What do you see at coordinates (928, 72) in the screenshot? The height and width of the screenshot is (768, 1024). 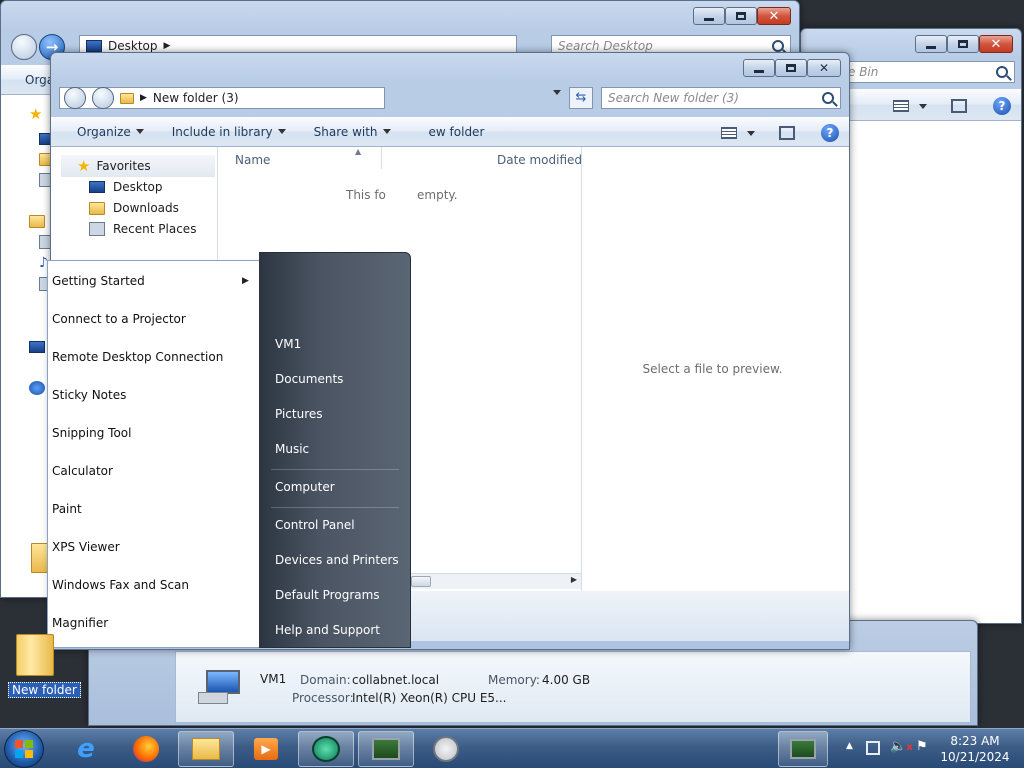 I see `search-input: e Bin` at bounding box center [928, 72].